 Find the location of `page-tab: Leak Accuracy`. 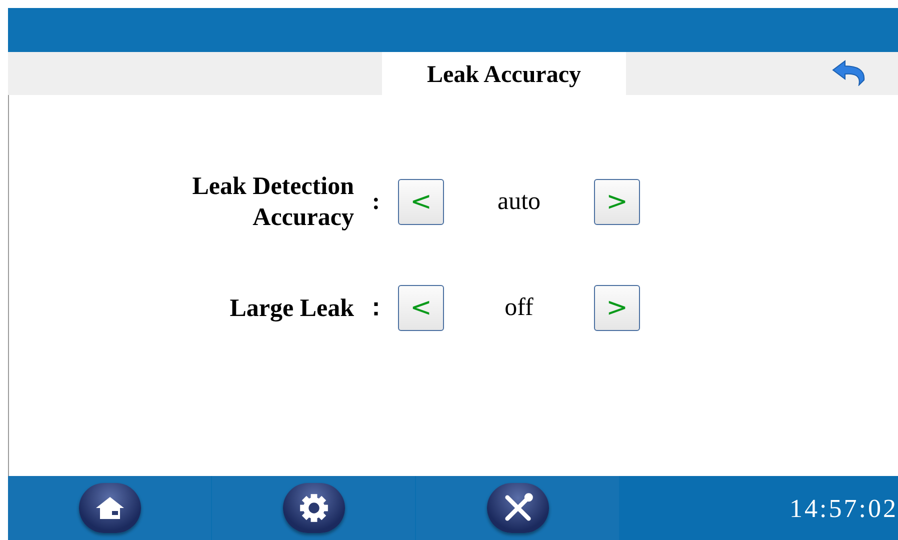

page-tab: Leak Accuracy is located at coordinates (504, 73).